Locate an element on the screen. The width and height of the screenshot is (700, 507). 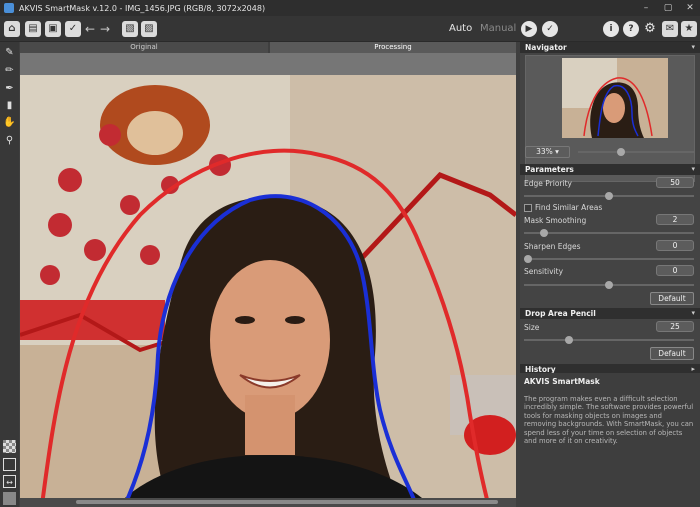
drop-pencil-icon: ✏ is located at coordinates (9, 70).